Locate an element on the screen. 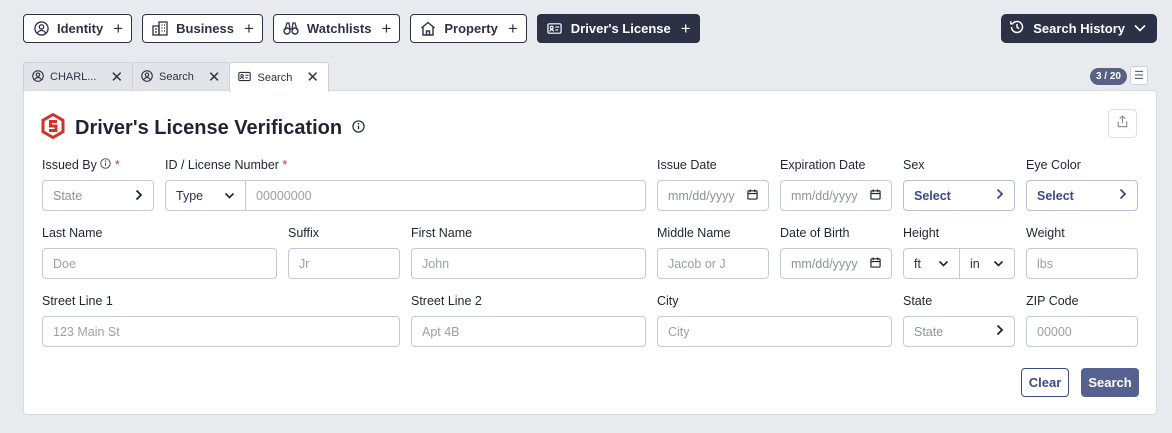  nav-label: Watchlists is located at coordinates (339, 28).